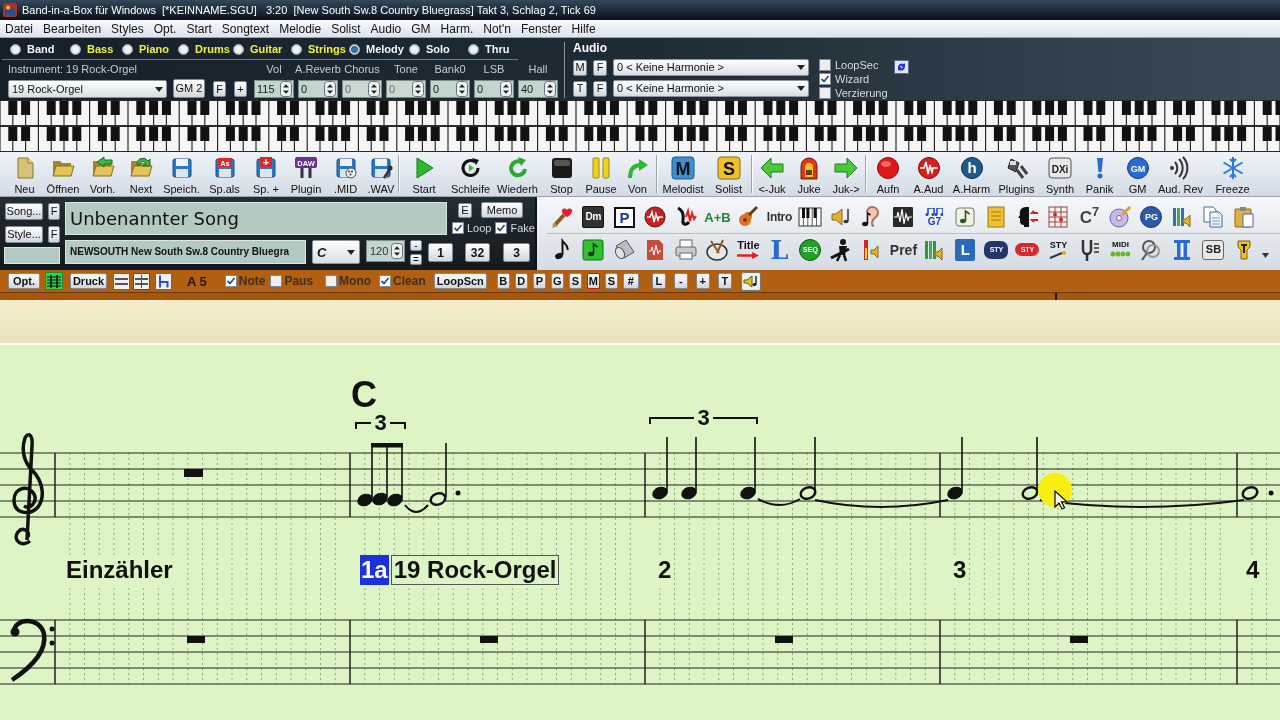  I want to click on toolbar-button: Plugins, so click(1016, 174).